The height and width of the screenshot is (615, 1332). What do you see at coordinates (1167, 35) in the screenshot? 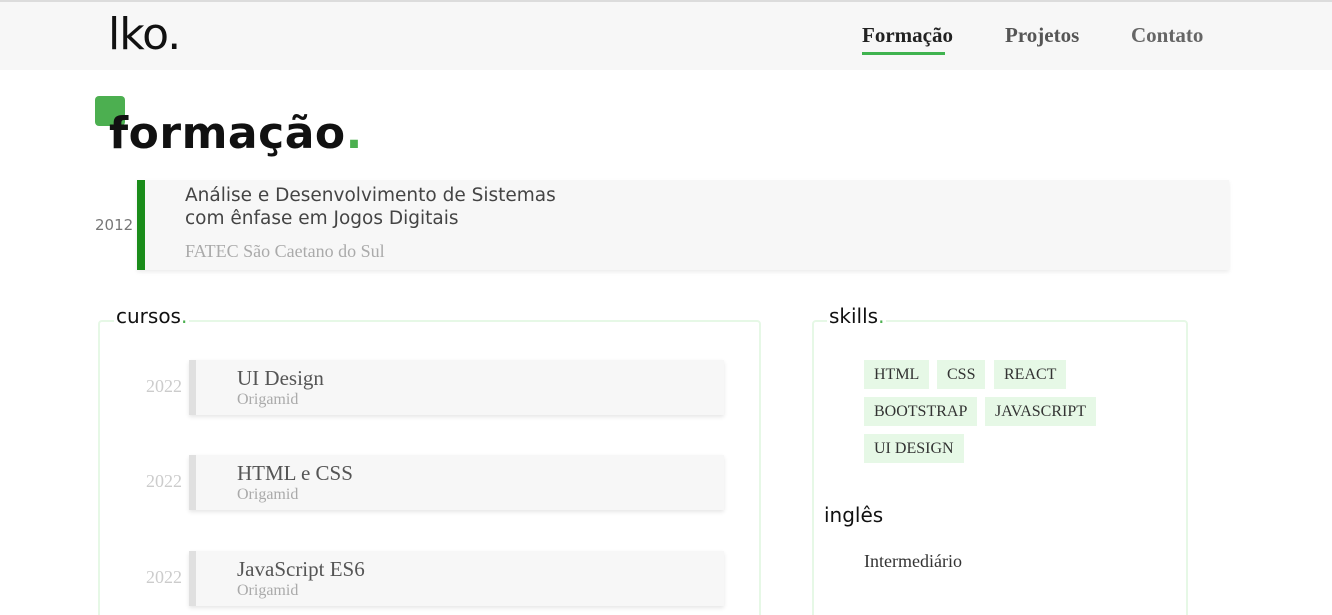
I see `nav-contato: Contato` at bounding box center [1167, 35].